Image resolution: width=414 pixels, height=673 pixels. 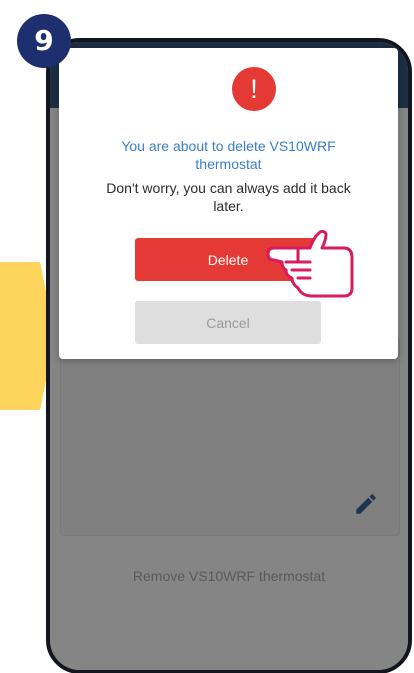 What do you see at coordinates (366, 504) in the screenshot?
I see `pencil-icon` at bounding box center [366, 504].